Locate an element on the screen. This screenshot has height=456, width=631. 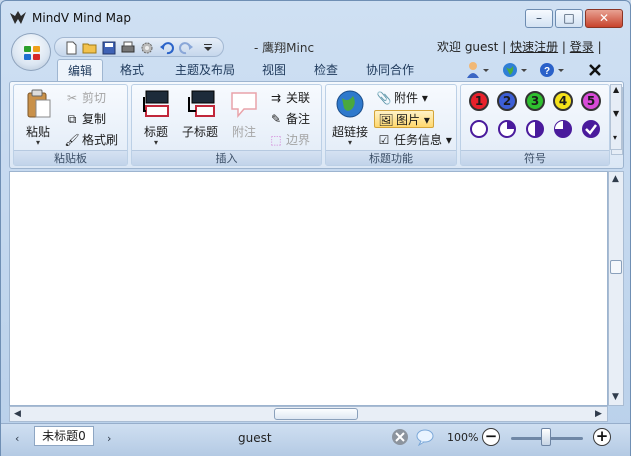
undo-icon is located at coordinates (167, 48).